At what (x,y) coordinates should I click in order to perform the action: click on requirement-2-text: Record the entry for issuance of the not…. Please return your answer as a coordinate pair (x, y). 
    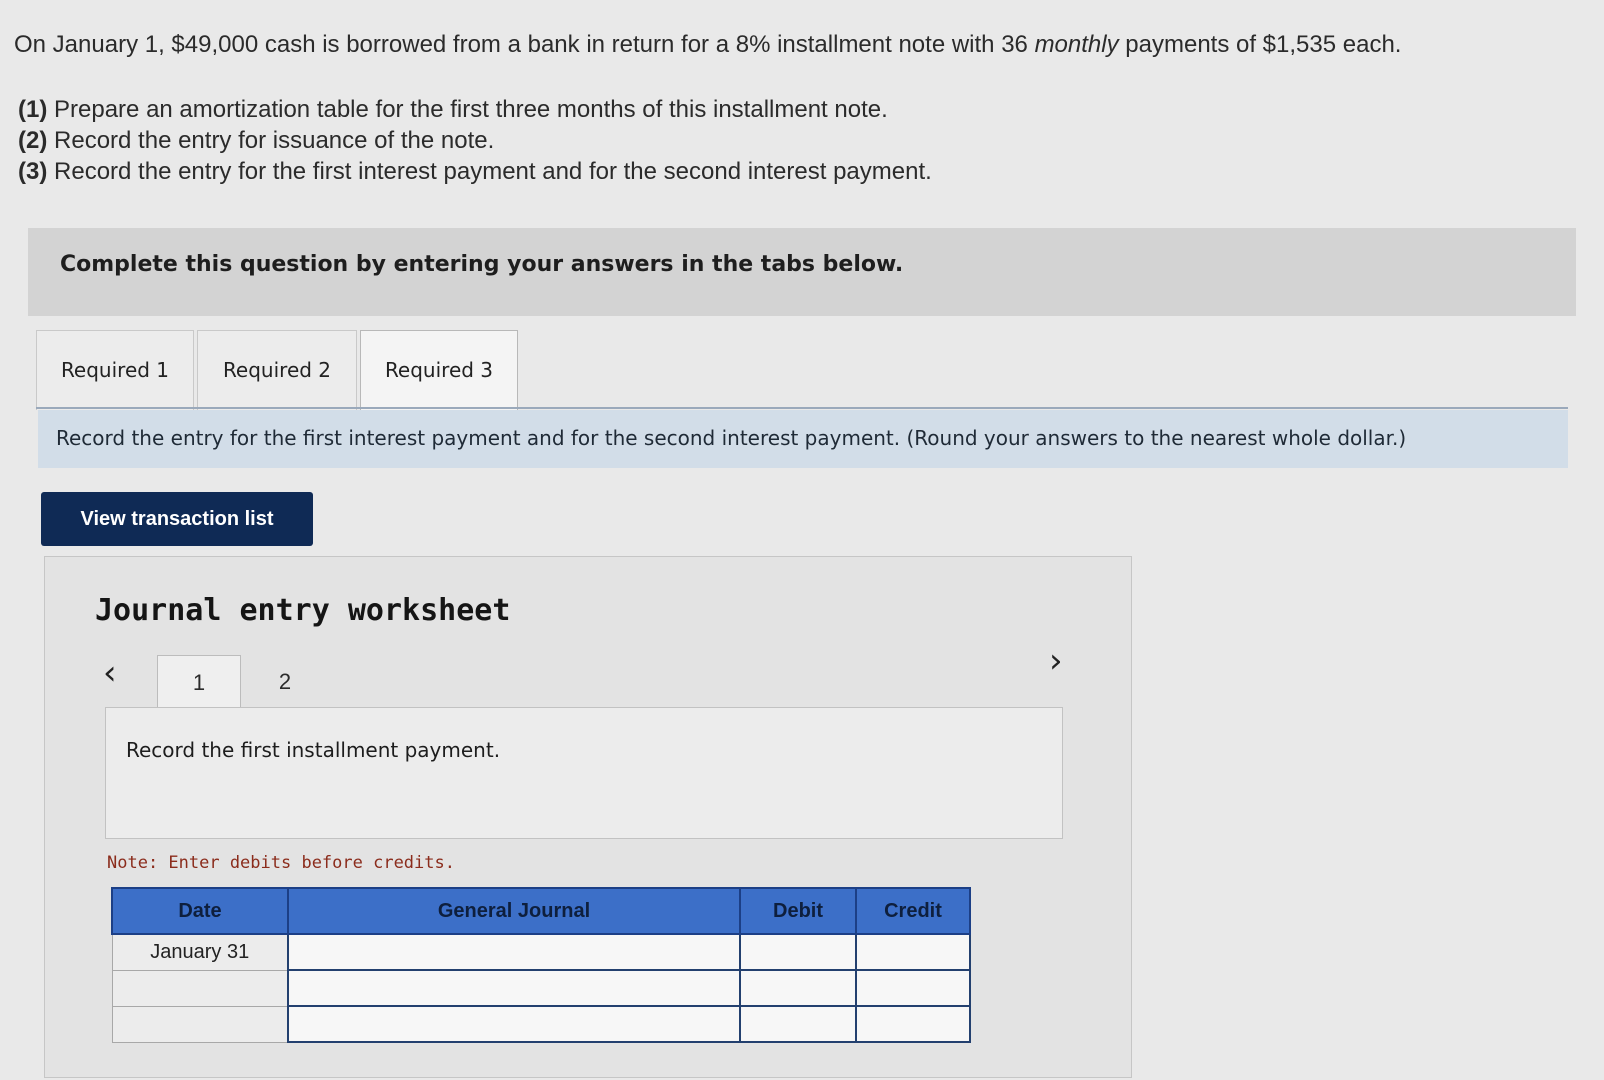
    Looking at the image, I should click on (271, 140).